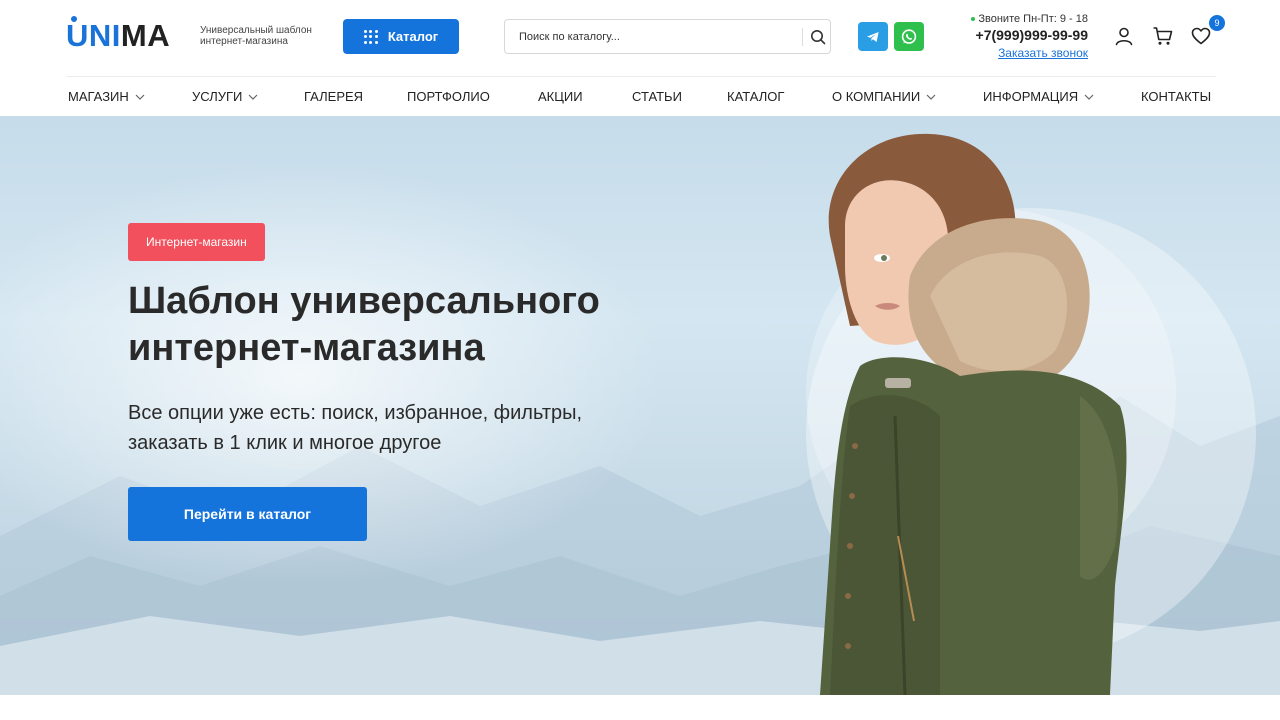 This screenshot has height=720, width=1280. I want to click on nav-item-label: КАТАЛОГ, so click(756, 96).